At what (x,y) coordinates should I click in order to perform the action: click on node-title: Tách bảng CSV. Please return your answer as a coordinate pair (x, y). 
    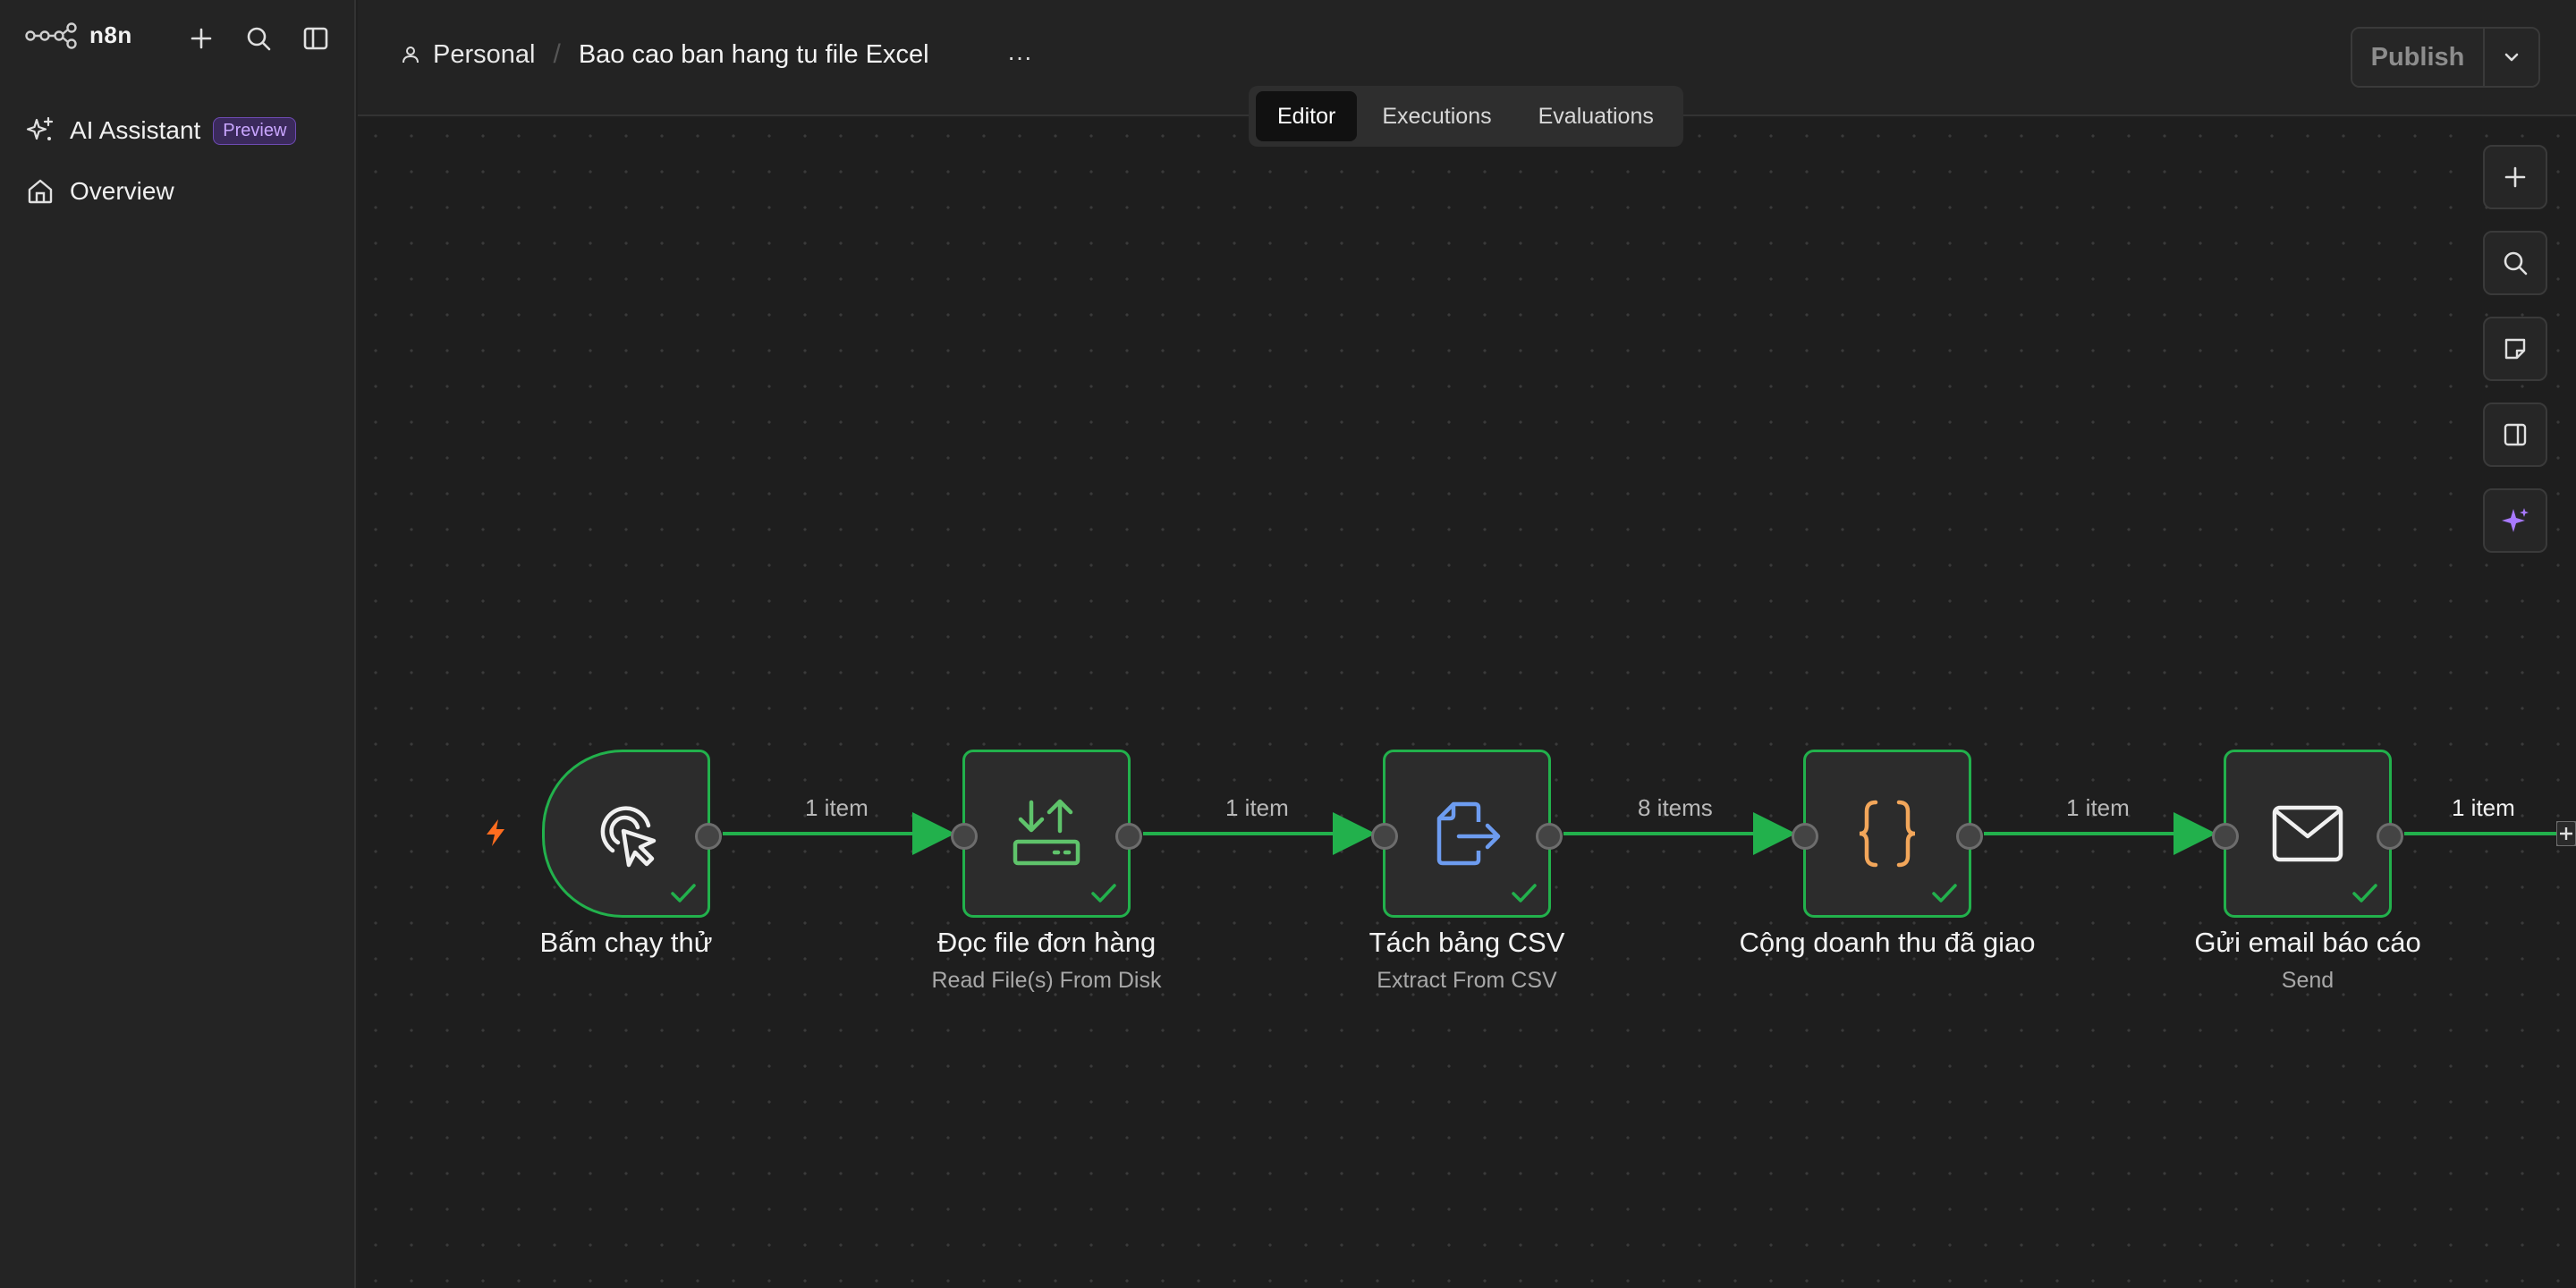
    Looking at the image, I should click on (1466, 942).